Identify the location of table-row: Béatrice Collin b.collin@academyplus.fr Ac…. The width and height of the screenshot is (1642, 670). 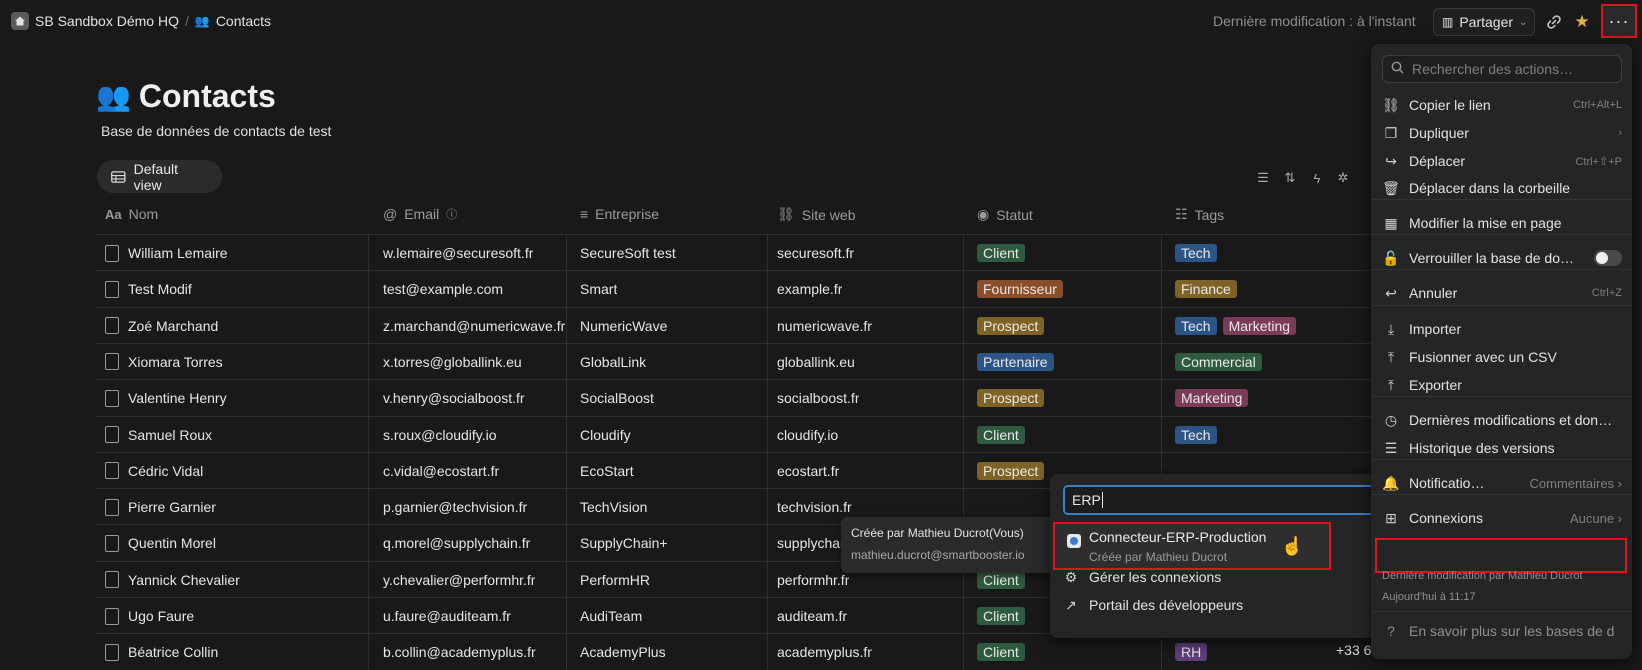
(736, 651).